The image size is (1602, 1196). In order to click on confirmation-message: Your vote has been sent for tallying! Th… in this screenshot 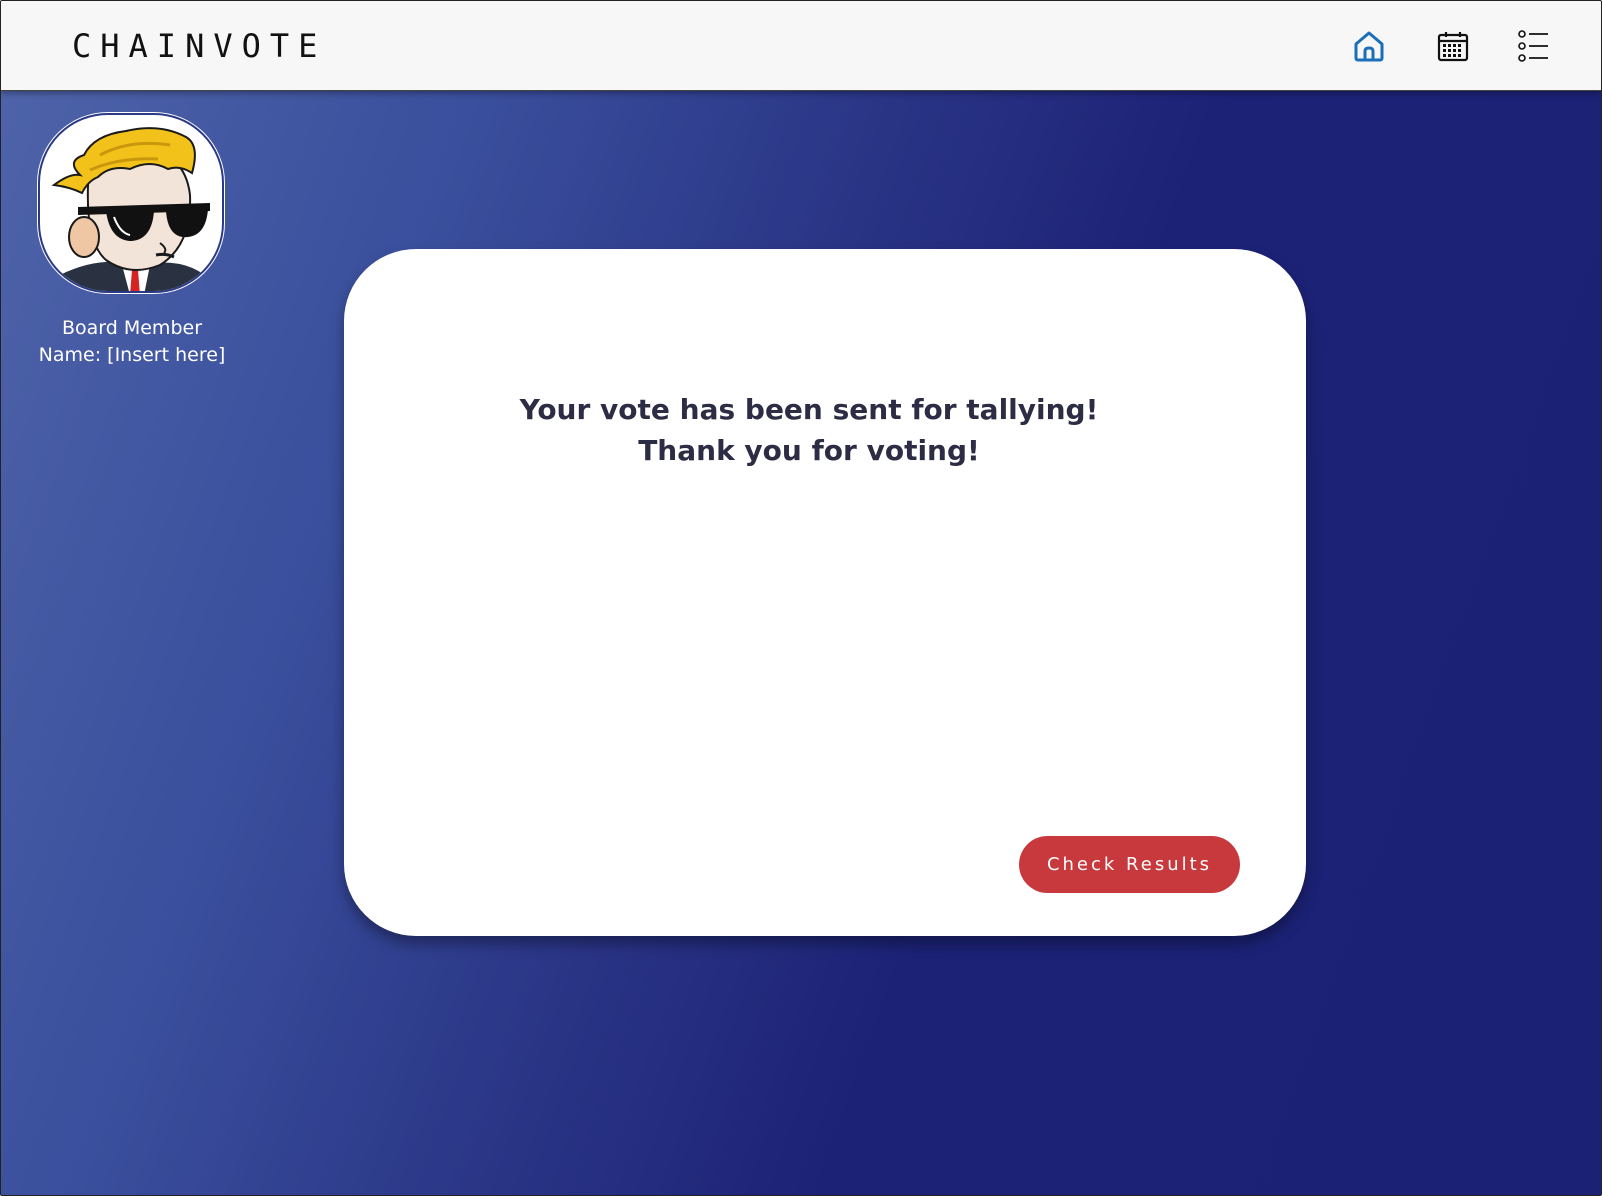, I will do `click(809, 430)`.